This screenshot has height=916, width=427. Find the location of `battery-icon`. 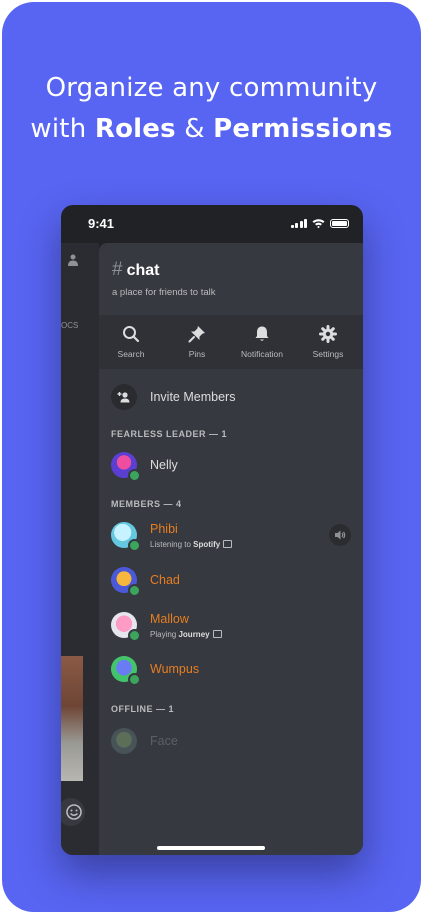

battery-icon is located at coordinates (339, 223).